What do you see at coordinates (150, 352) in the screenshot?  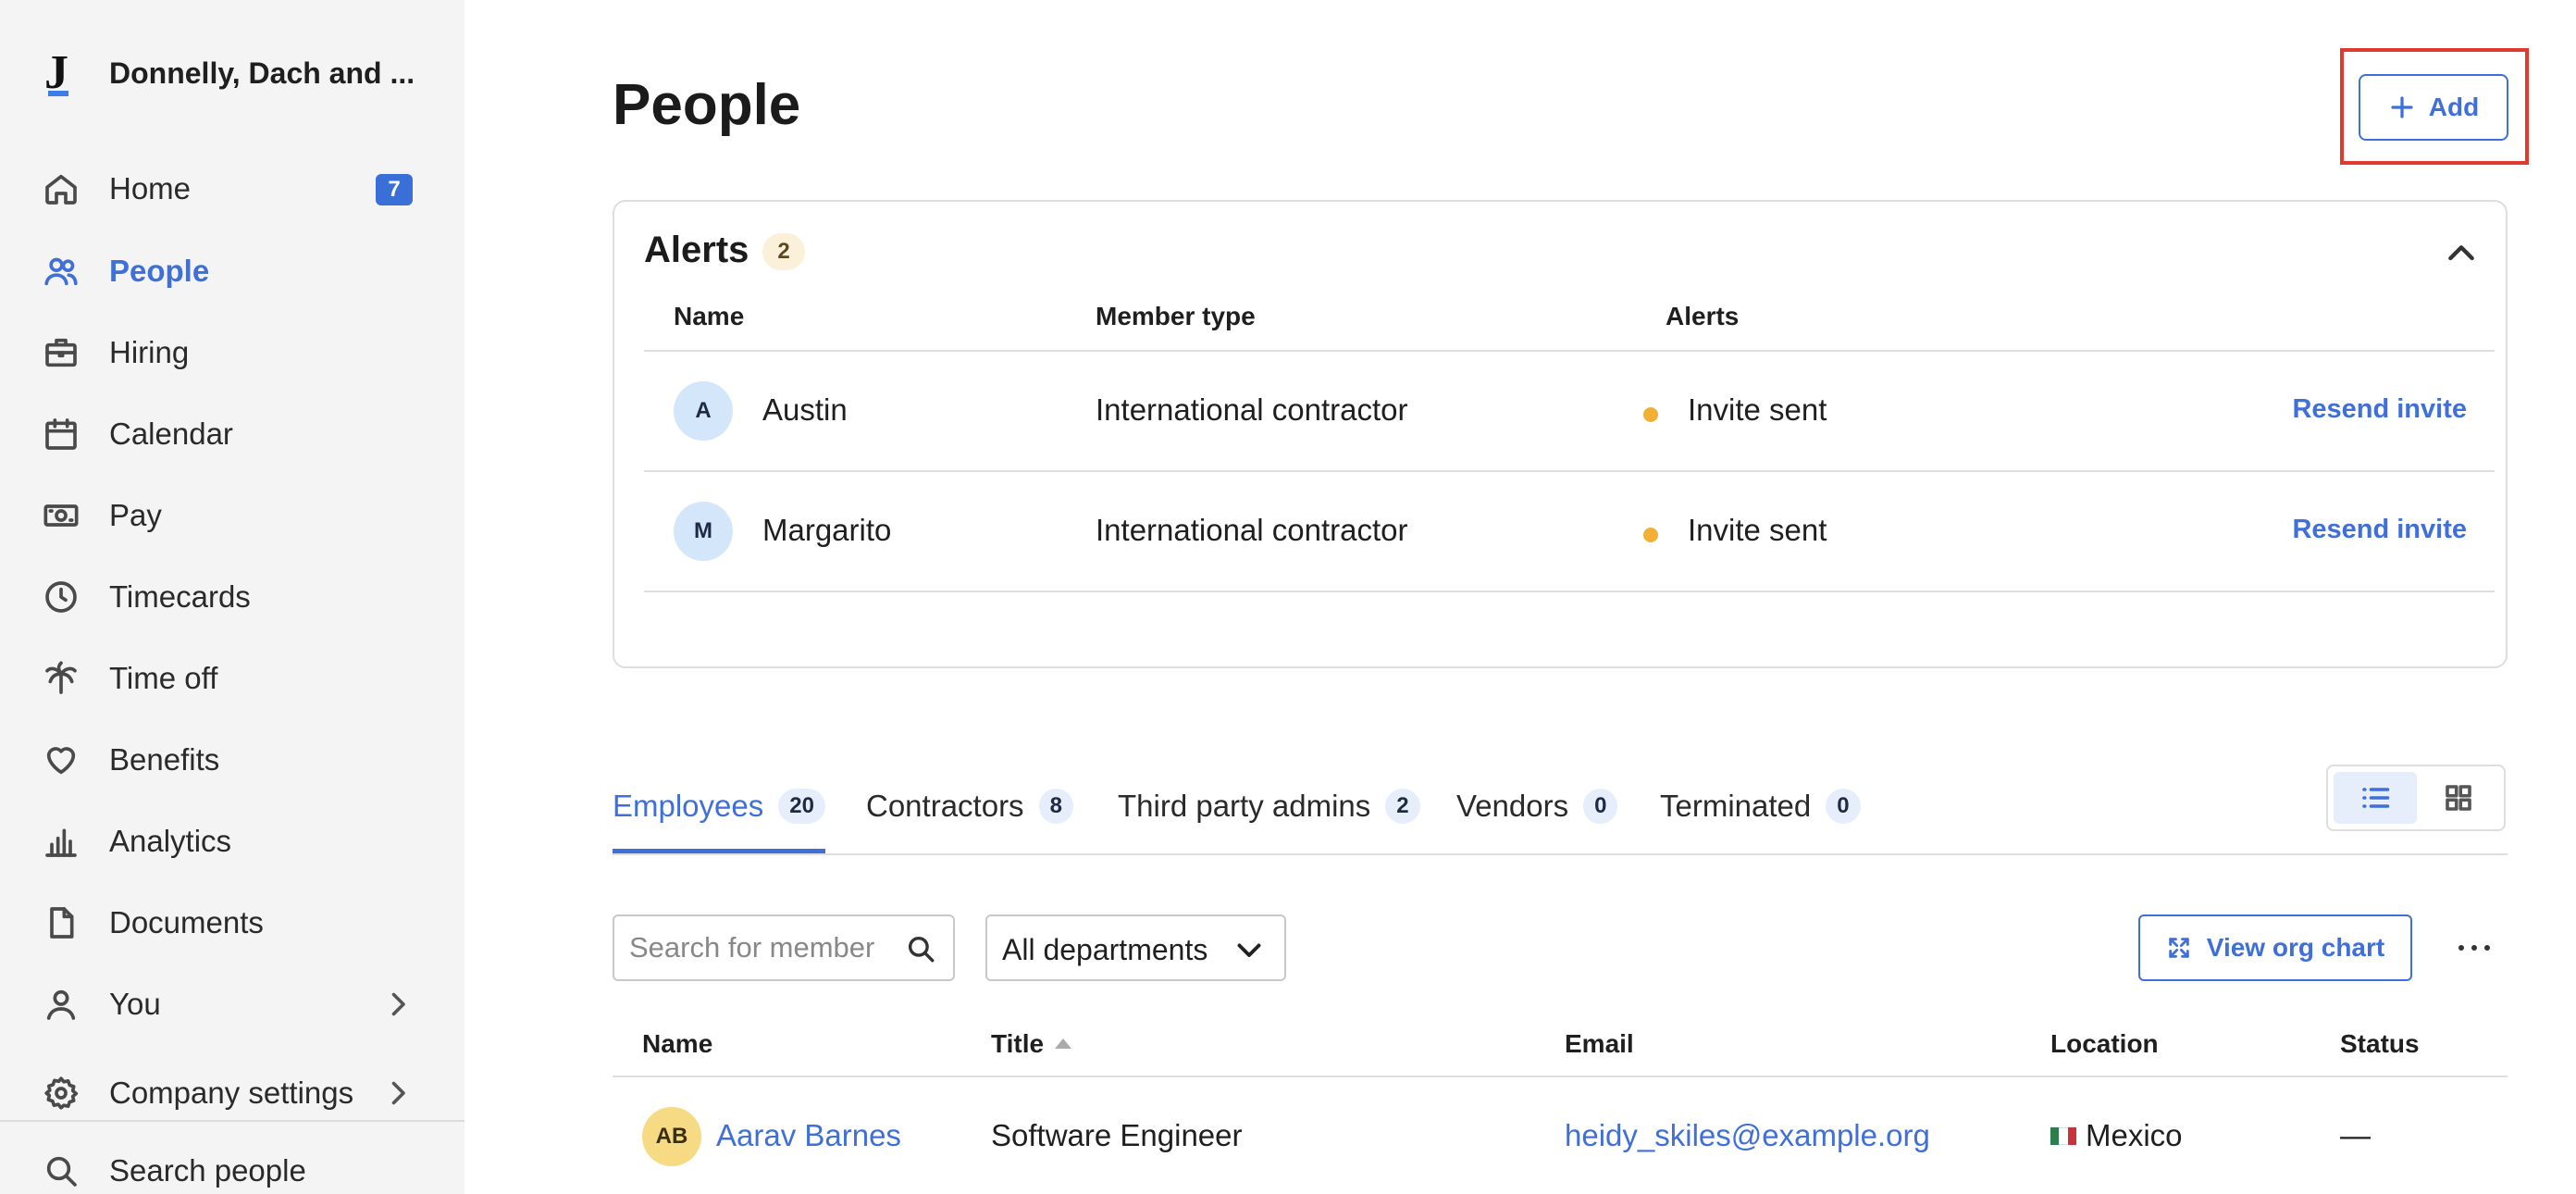 I see `sidebar-item-label: Hiring` at bounding box center [150, 352].